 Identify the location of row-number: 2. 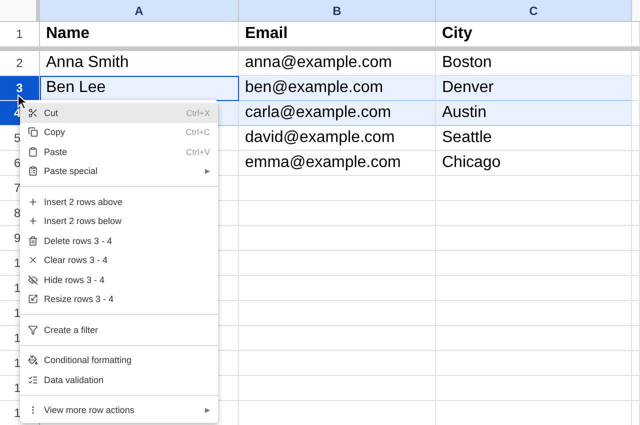
(20, 63).